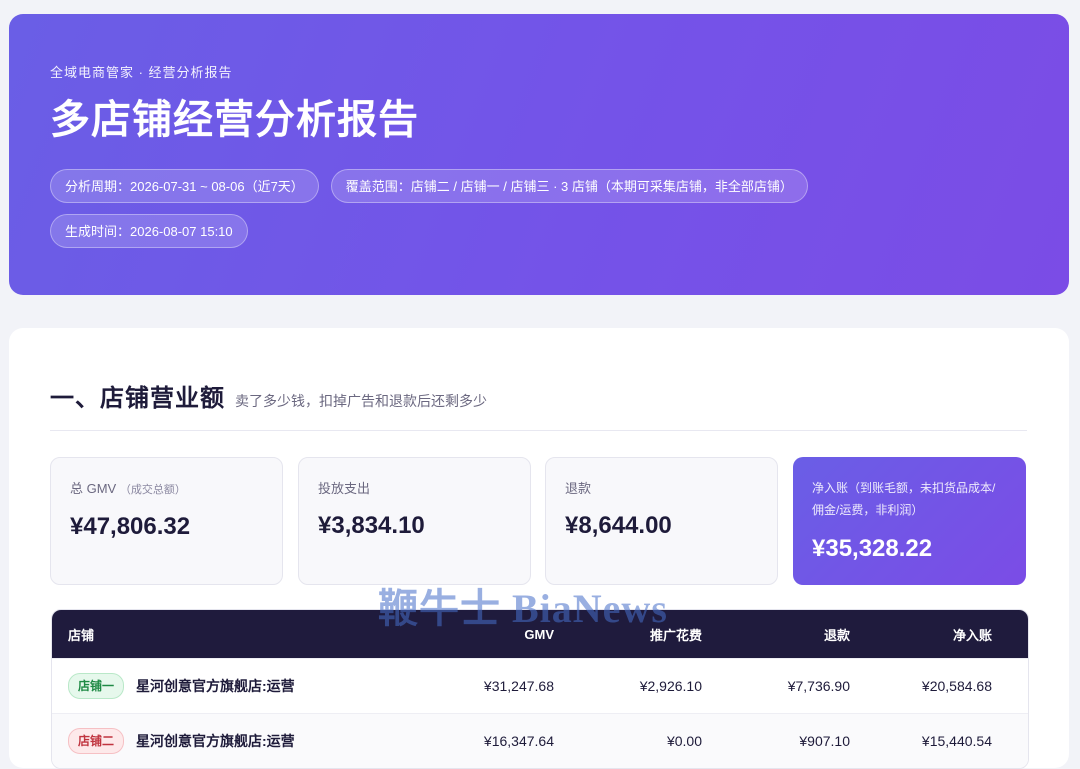 This screenshot has height=769, width=1080. What do you see at coordinates (578, 488) in the screenshot?
I see `kpi-label: 退款` at bounding box center [578, 488].